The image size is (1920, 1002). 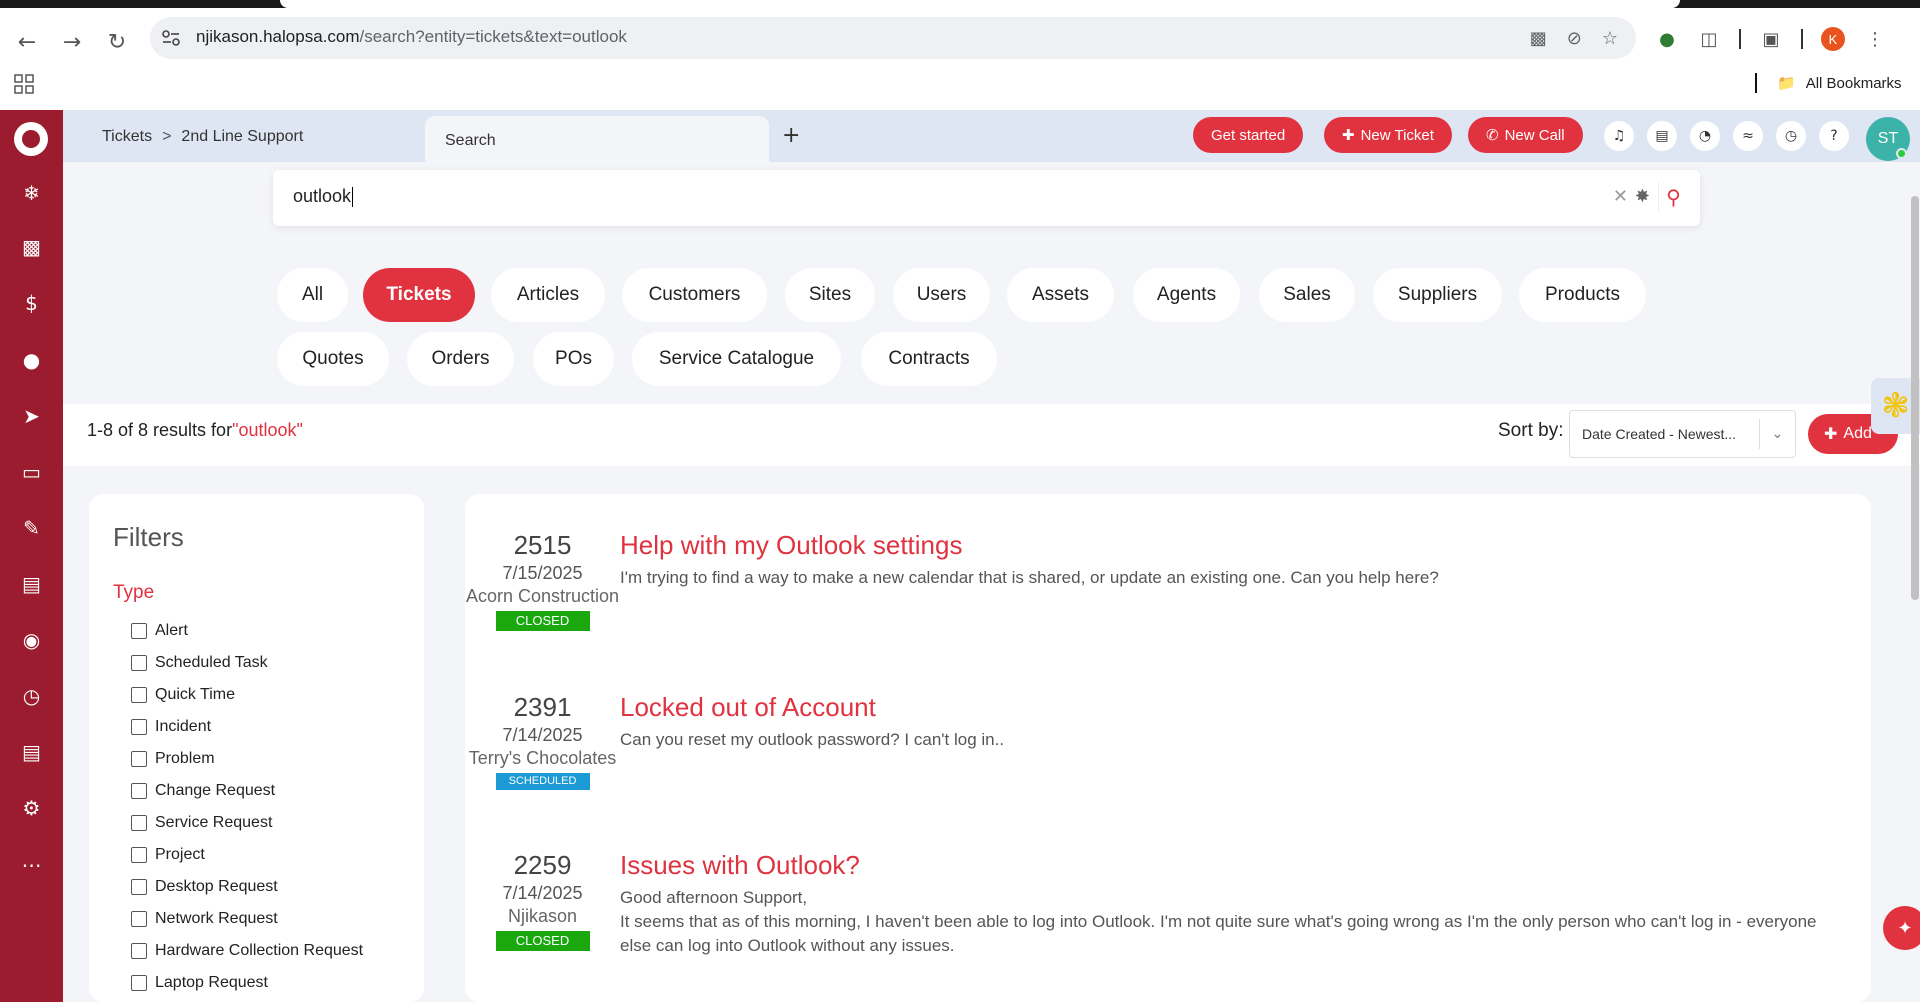 What do you see at coordinates (1791, 136) in the screenshot?
I see `history-clock-icon: ◷` at bounding box center [1791, 136].